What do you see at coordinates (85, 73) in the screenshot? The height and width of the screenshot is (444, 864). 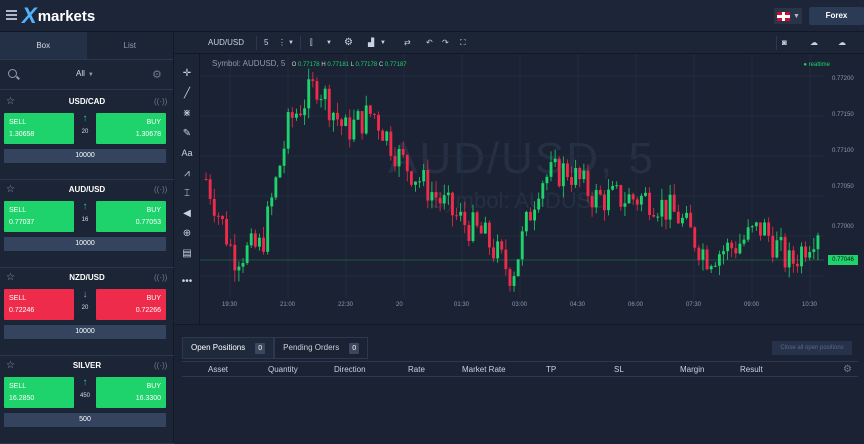 I see `category-filter: All ▼` at bounding box center [85, 73].